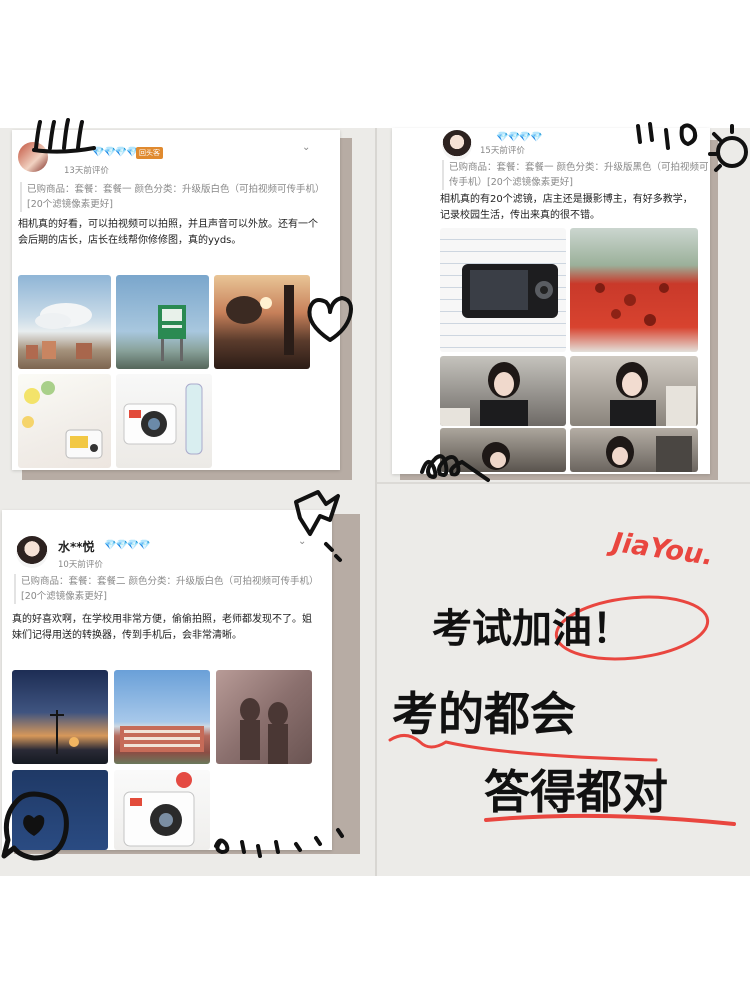  I want to click on review-photo-camera-flowers, so click(64, 421).